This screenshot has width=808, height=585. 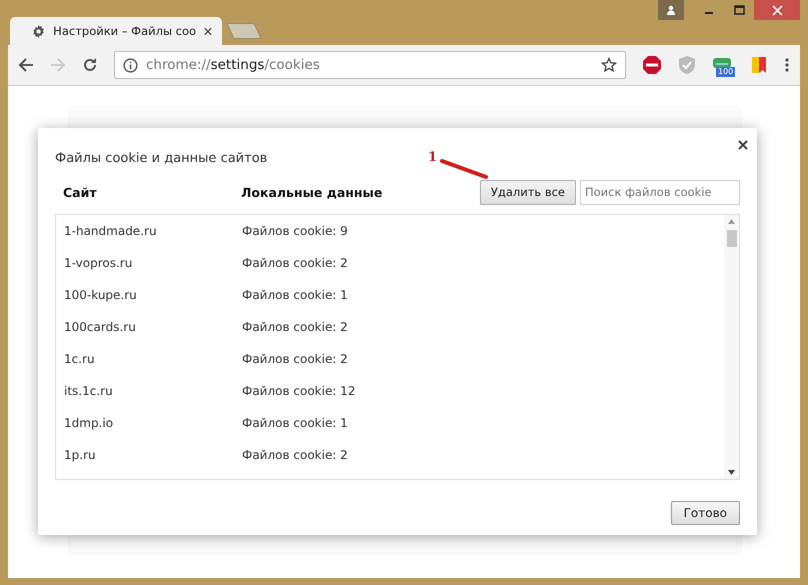 What do you see at coordinates (660, 192) in the screenshot?
I see `search-field: Поиск файлов cookie` at bounding box center [660, 192].